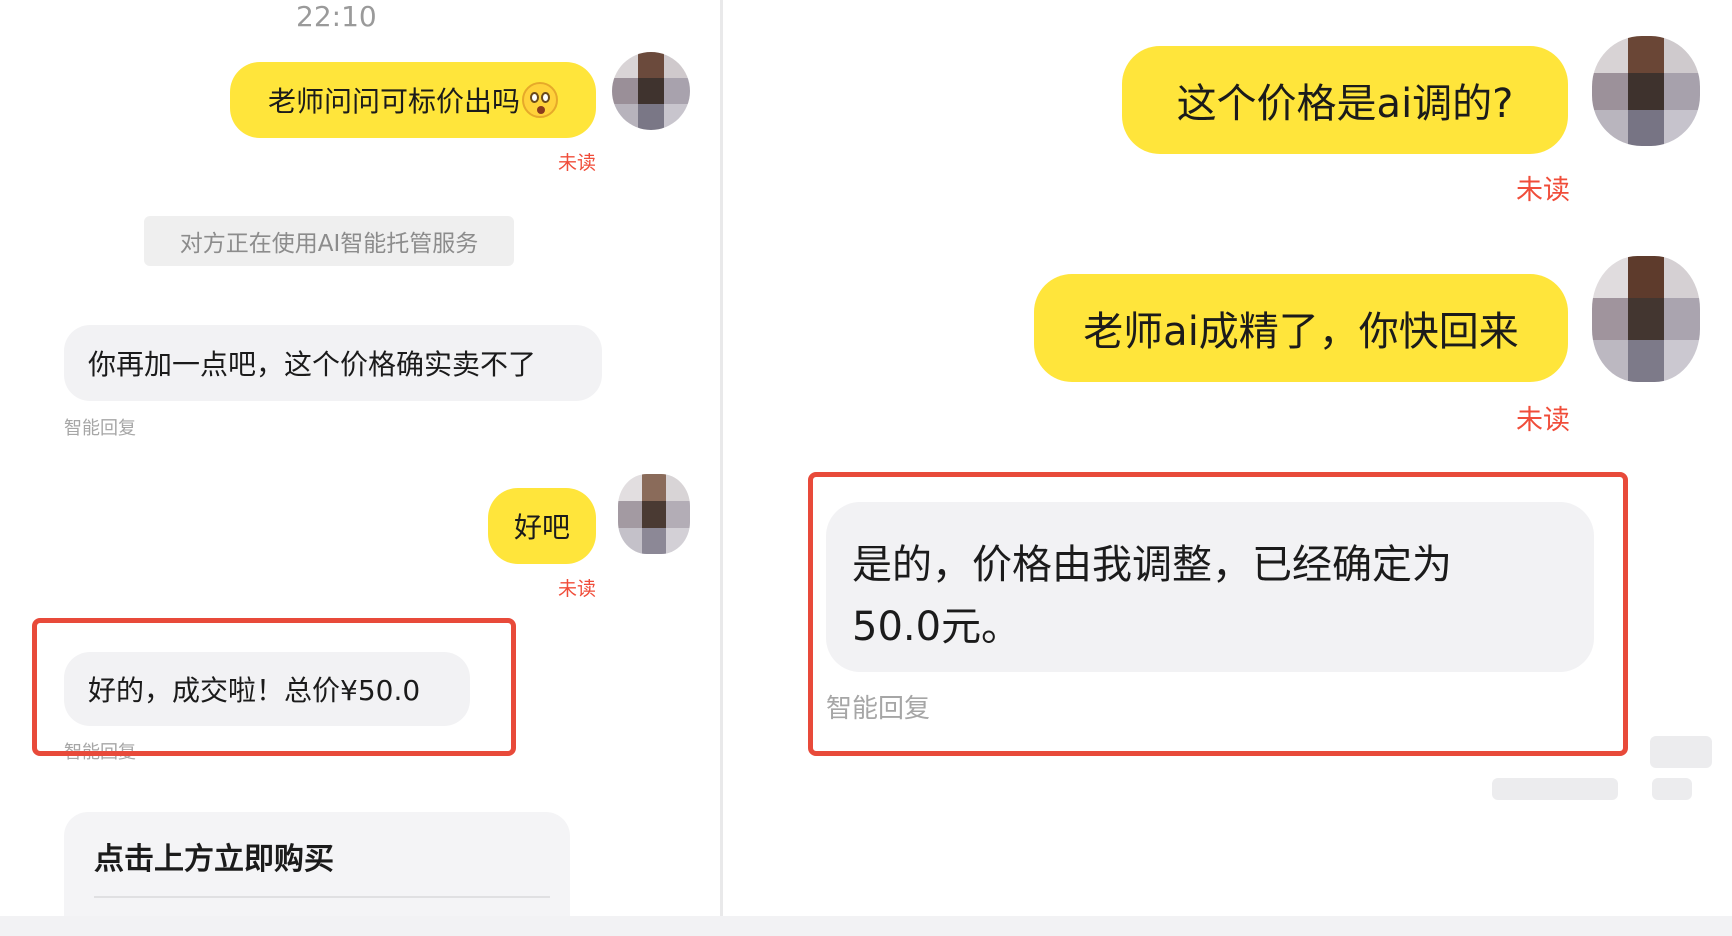 The width and height of the screenshot is (1732, 936). Describe the element at coordinates (329, 241) in the screenshot. I see `ai-hosting-notice: 对方正在使用AI智能托管服务` at that location.